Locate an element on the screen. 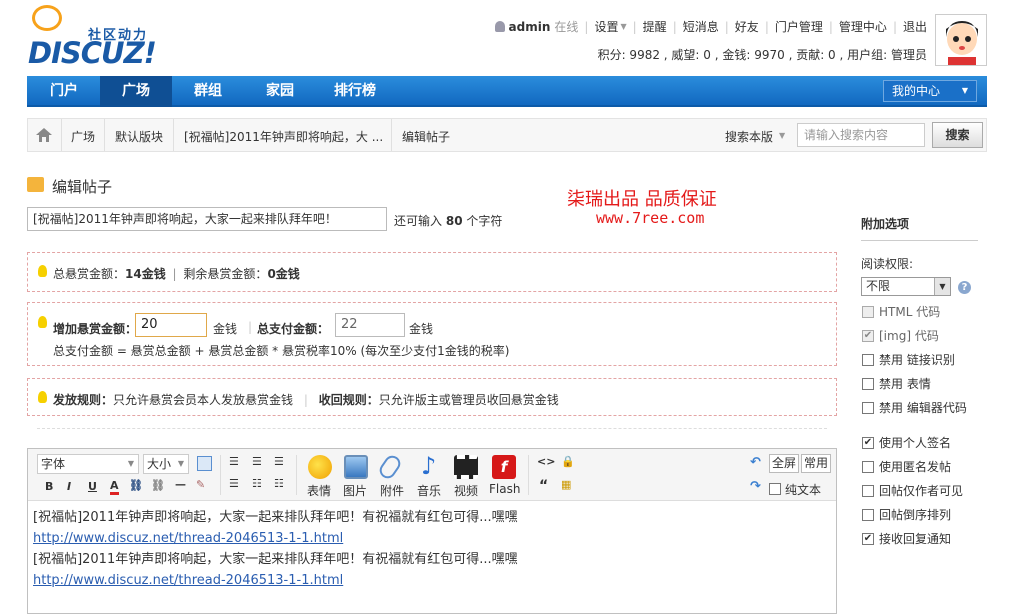 This screenshot has height=614, width=1030. table-icon is located at coordinates (204, 463).